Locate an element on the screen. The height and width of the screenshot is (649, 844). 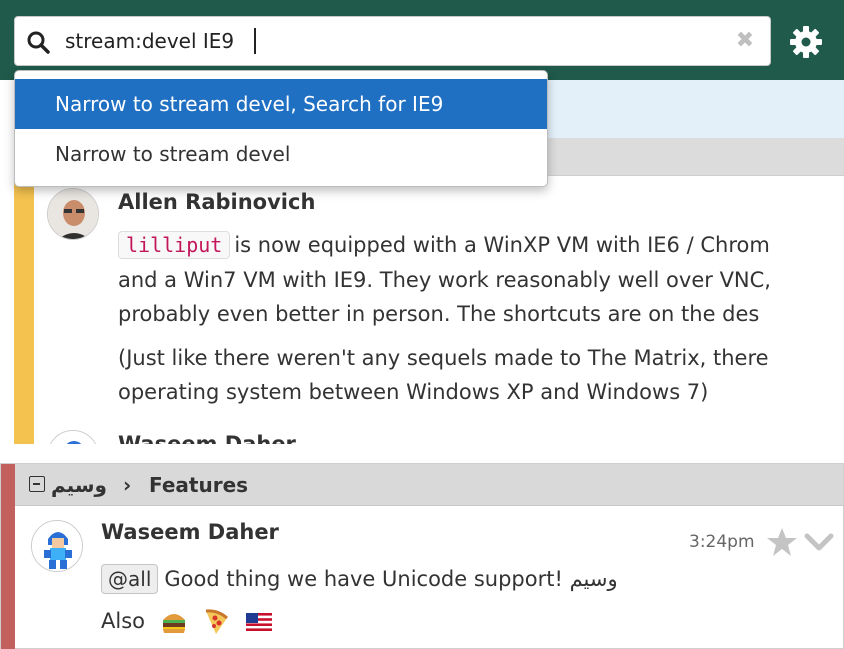
user-mention: @all is located at coordinates (130, 579).